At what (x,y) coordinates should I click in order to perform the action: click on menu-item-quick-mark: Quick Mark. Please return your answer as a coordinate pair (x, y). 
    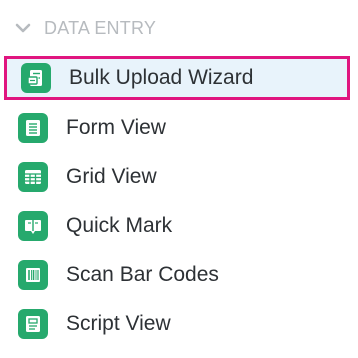
    Looking at the image, I should click on (183, 226).